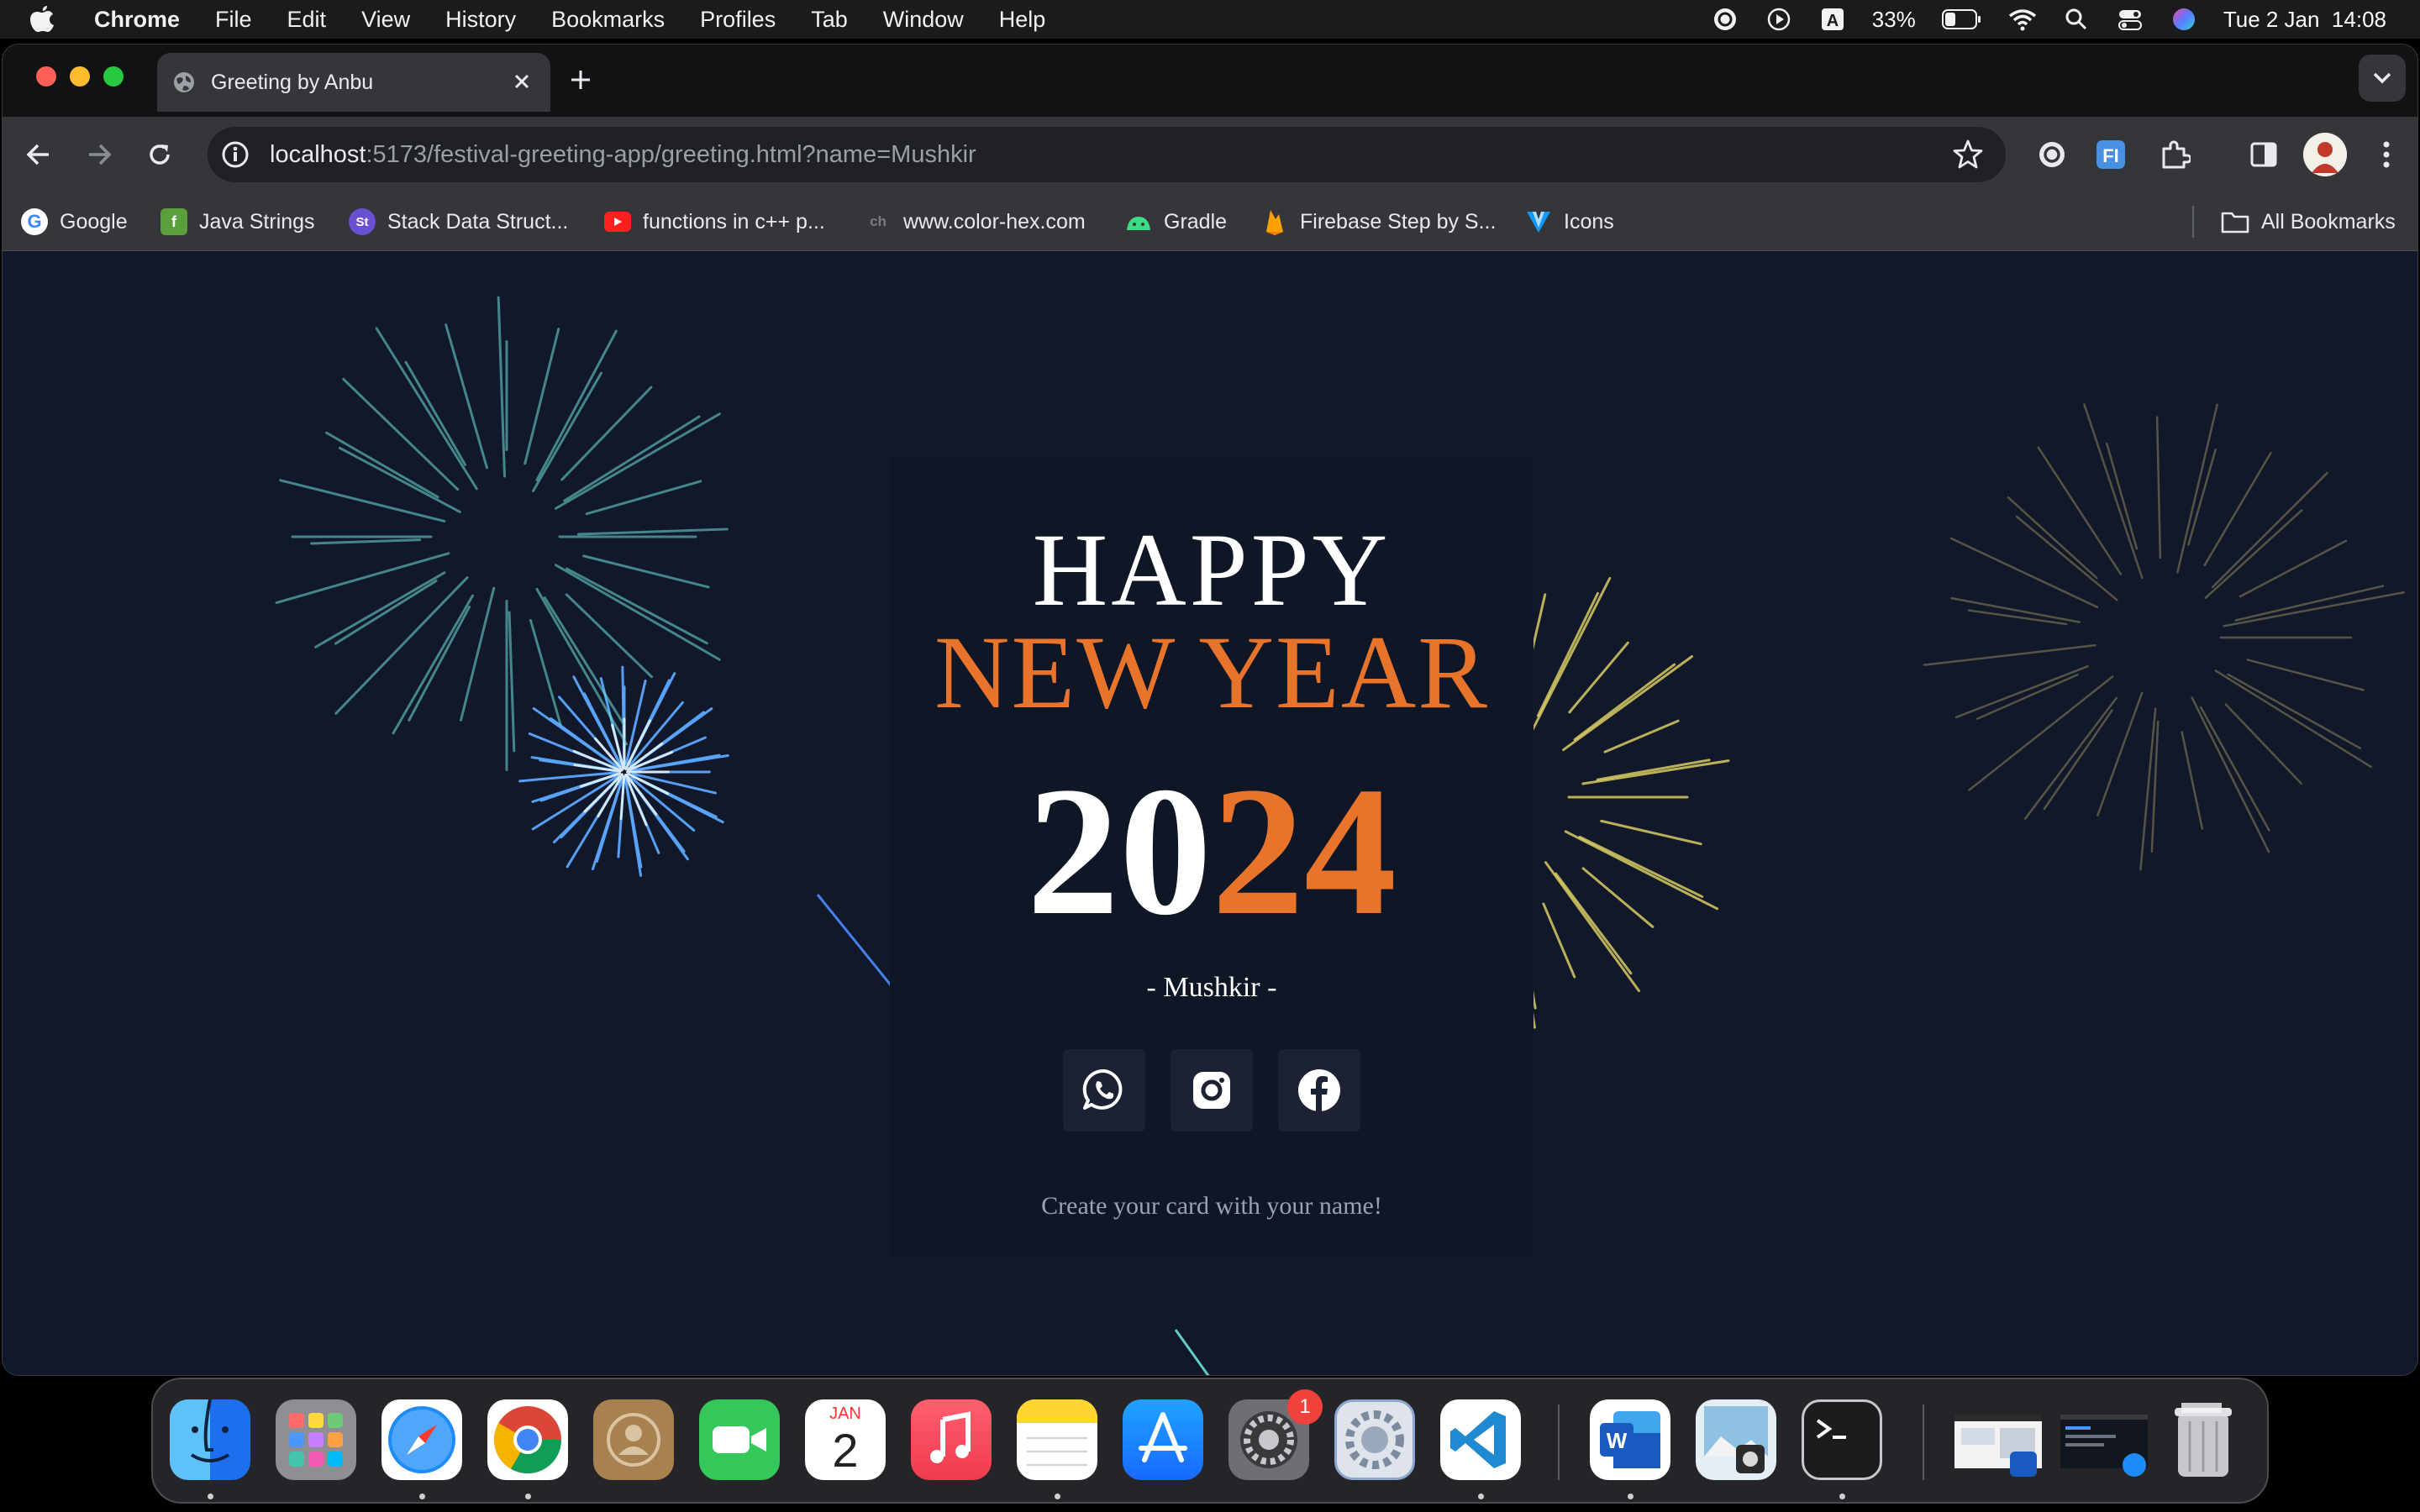  What do you see at coordinates (1176, 221) in the screenshot?
I see `bookmark-gradle: Gradle` at bounding box center [1176, 221].